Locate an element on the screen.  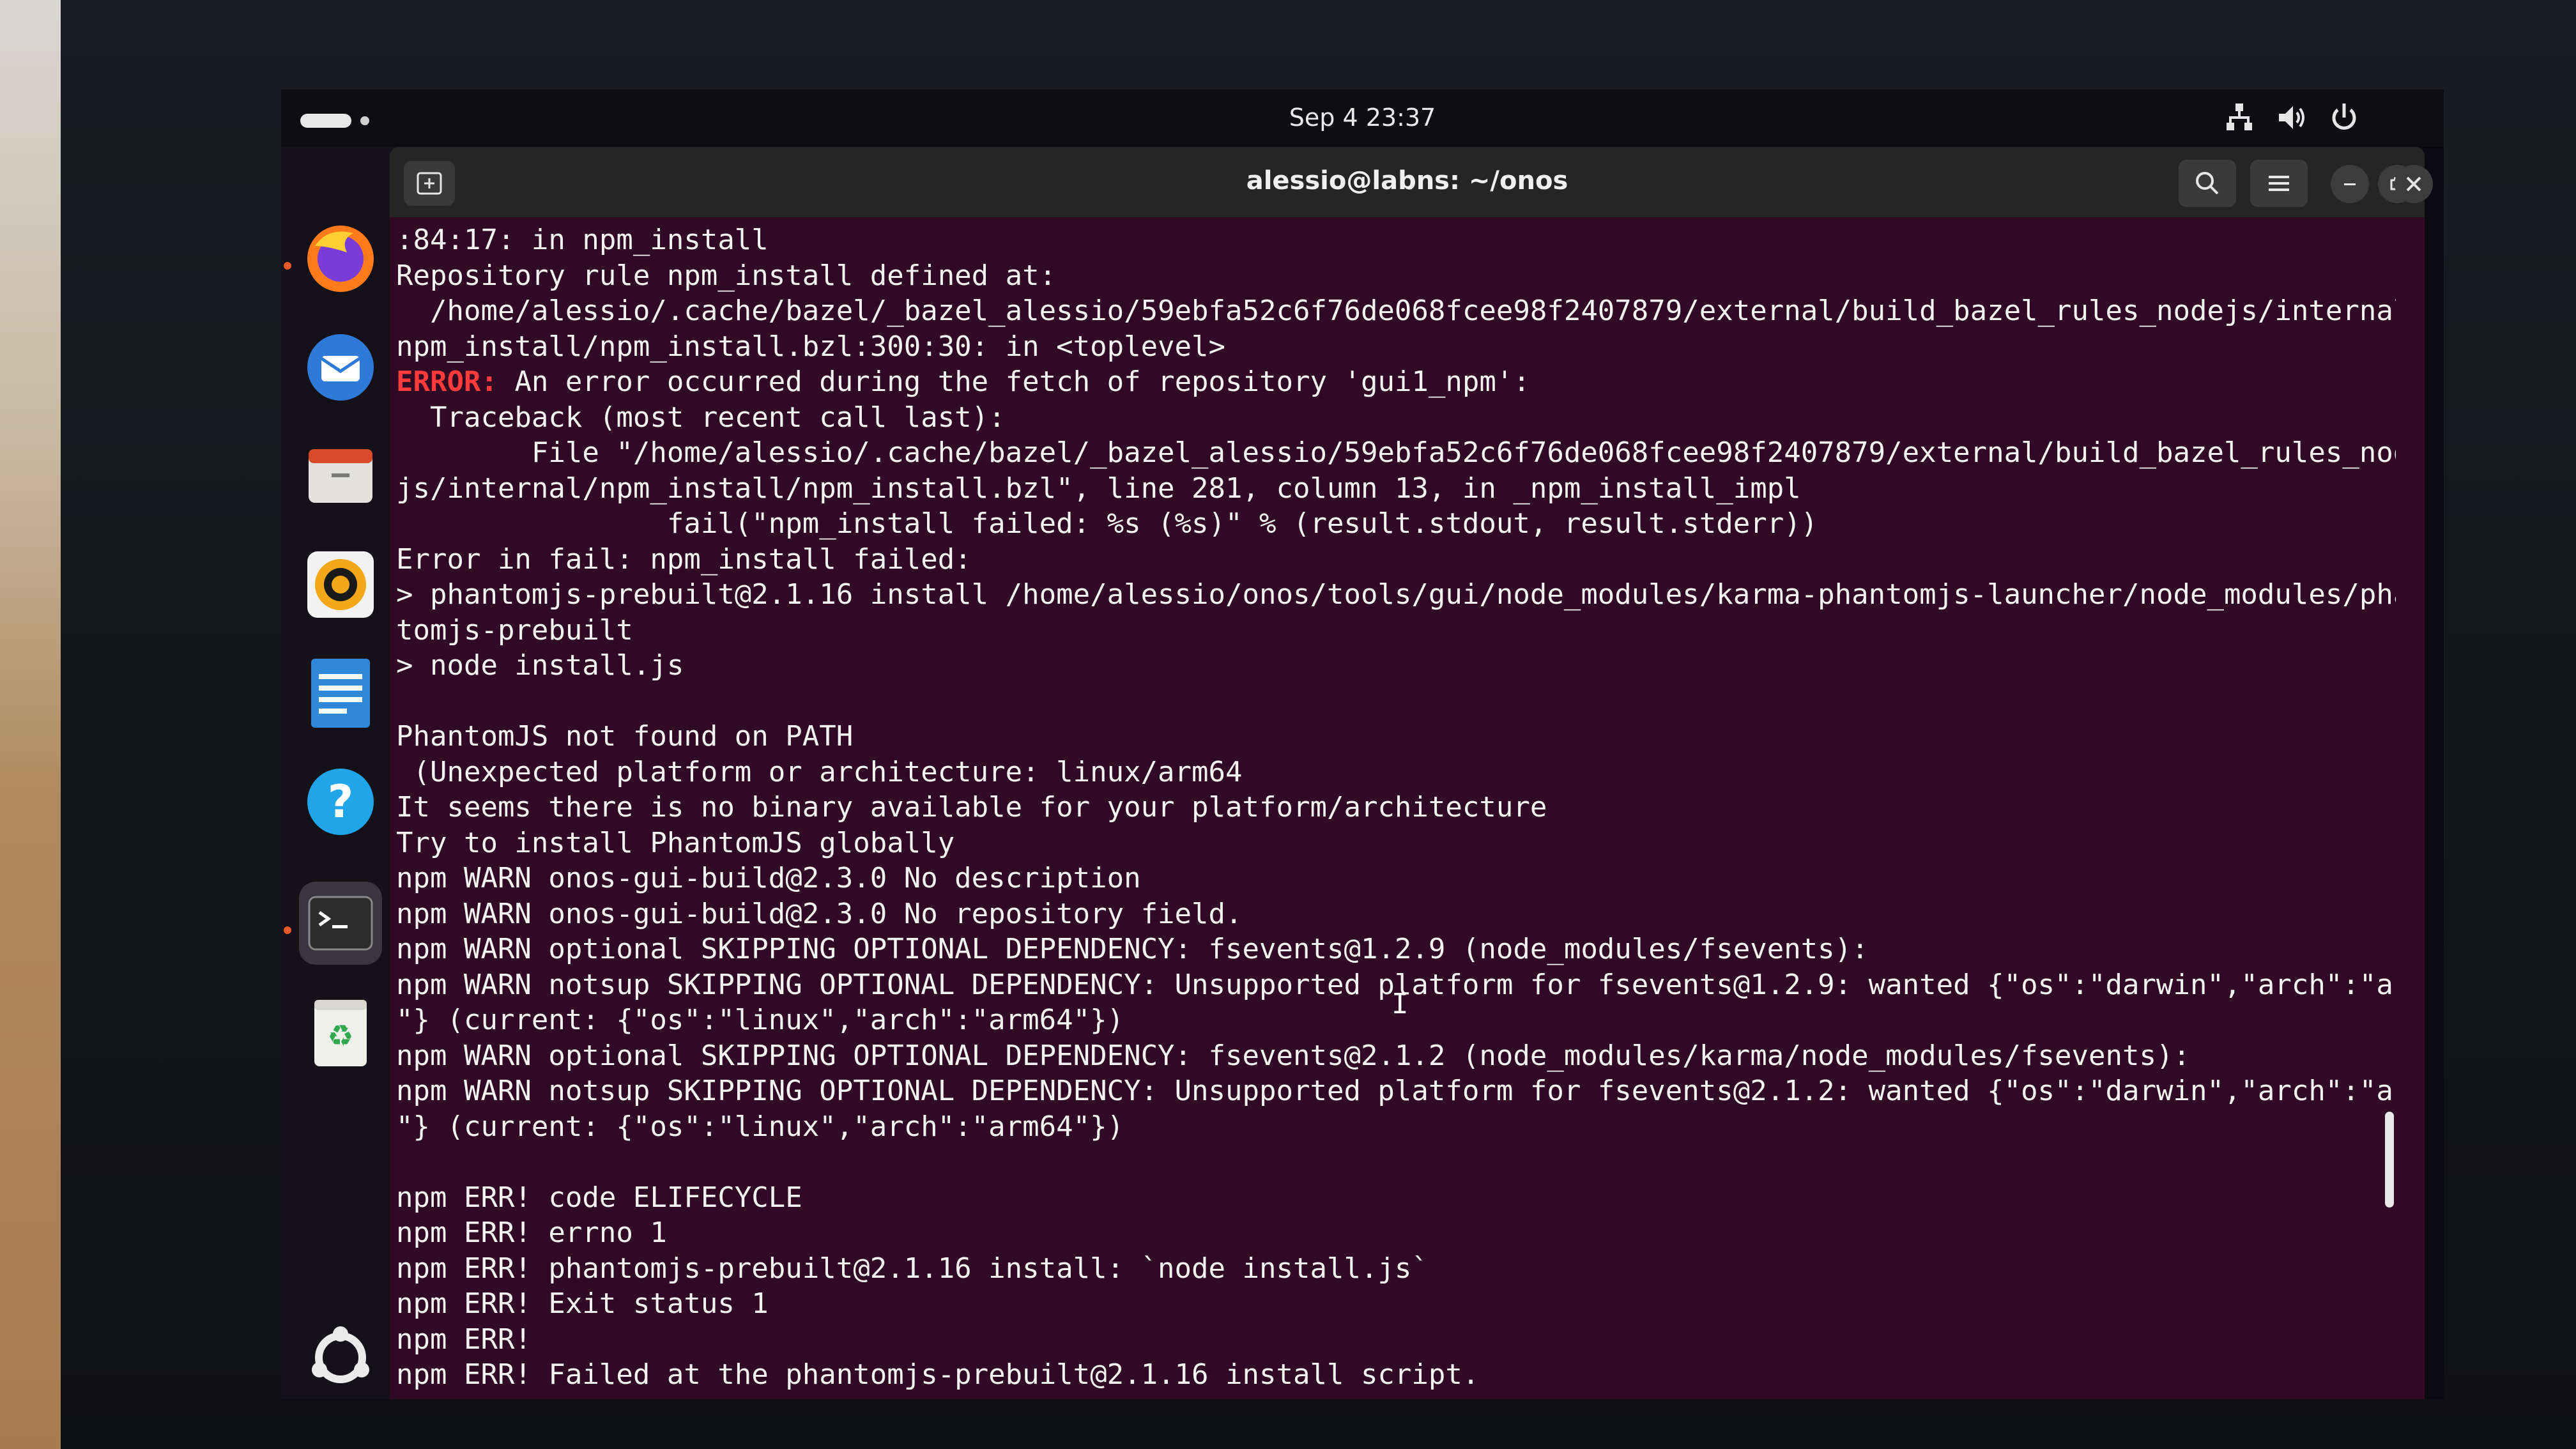
power-icon is located at coordinates (2344, 117).